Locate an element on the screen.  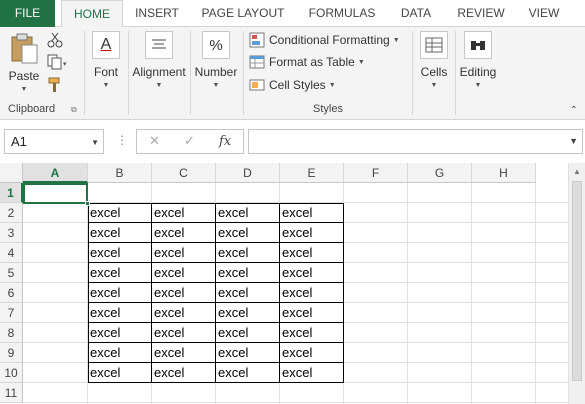
cut-icon is located at coordinates (55, 40).